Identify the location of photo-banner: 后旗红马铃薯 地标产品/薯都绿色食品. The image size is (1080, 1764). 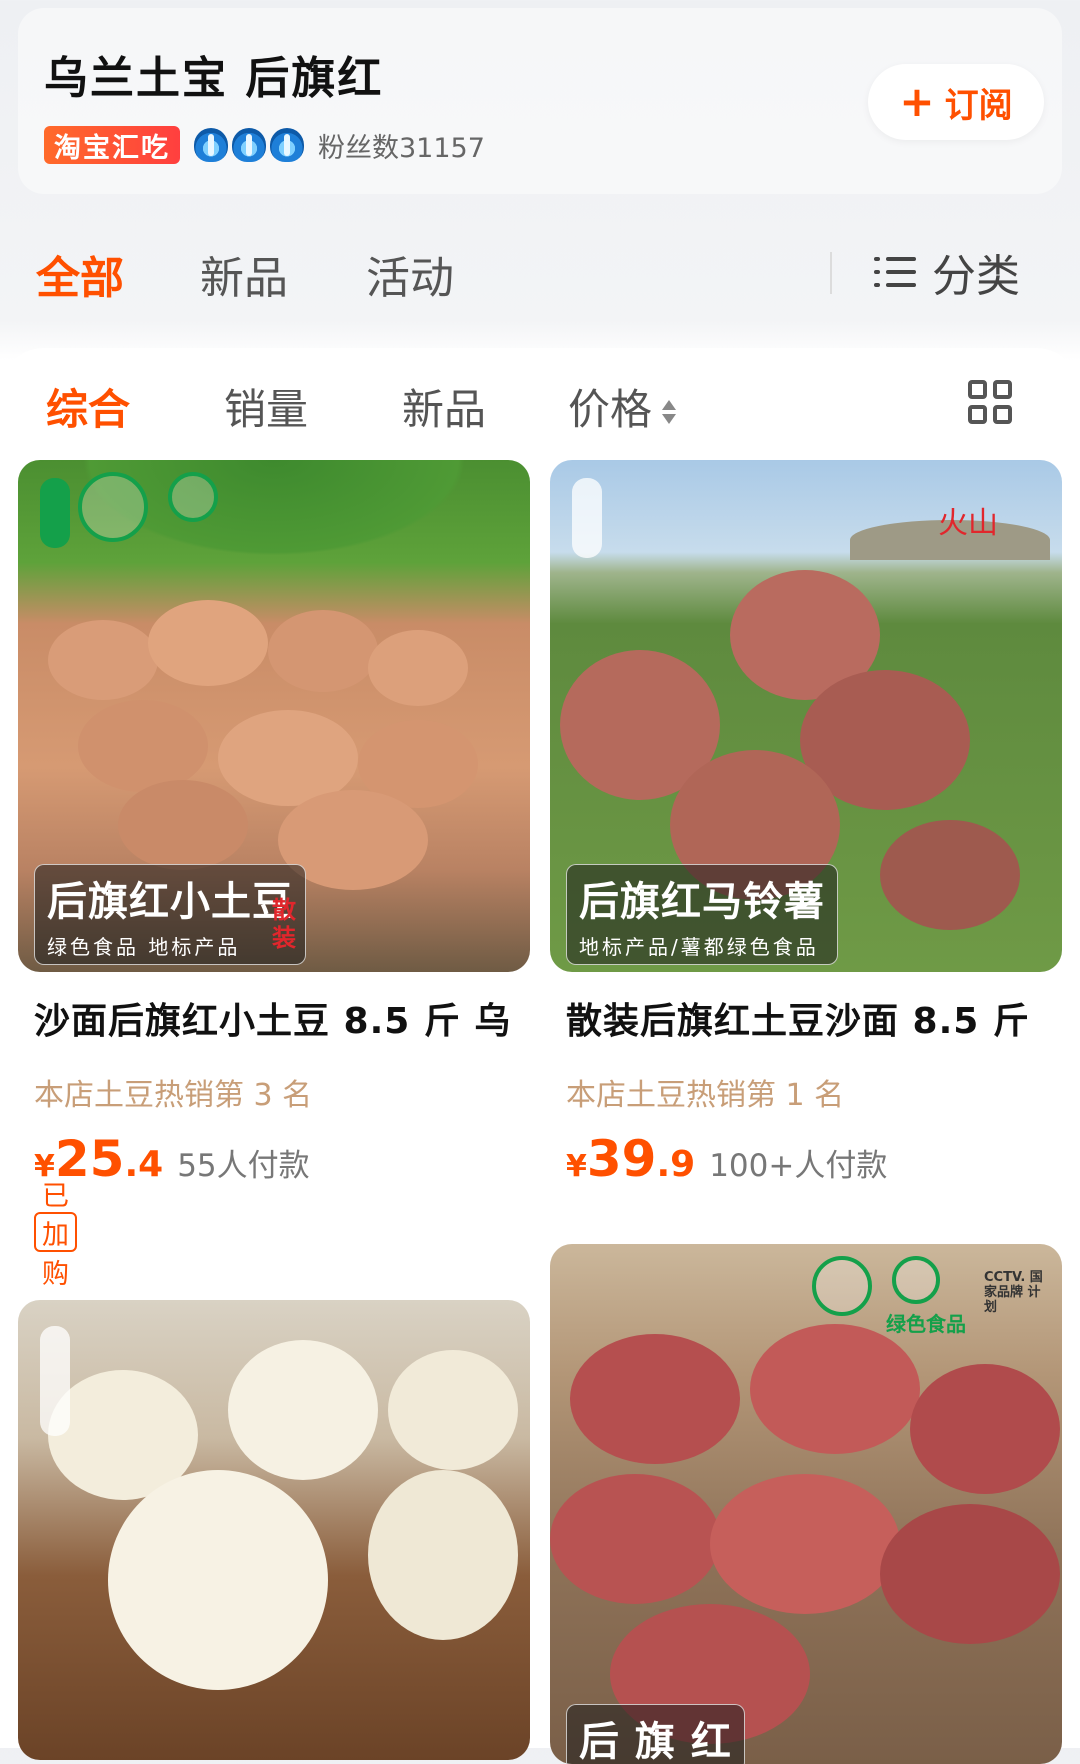
(702, 914).